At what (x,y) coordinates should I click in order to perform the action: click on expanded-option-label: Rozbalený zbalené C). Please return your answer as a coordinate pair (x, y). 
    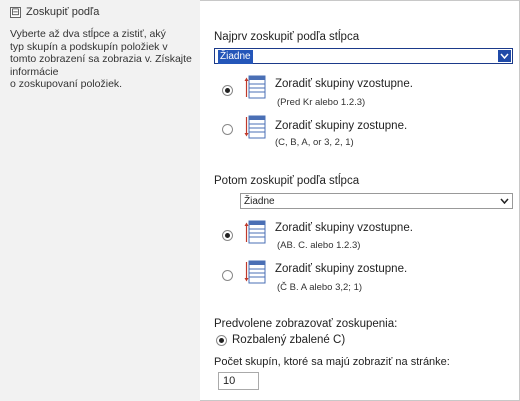
    Looking at the image, I should click on (289, 340).